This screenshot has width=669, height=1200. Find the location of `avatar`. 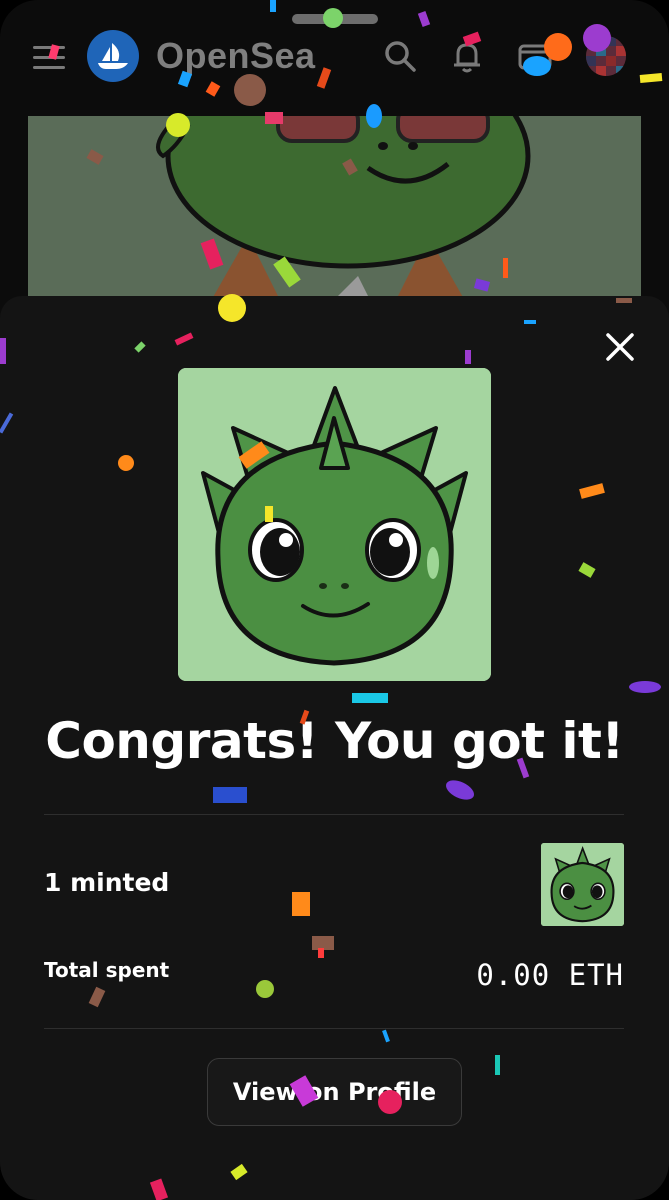

avatar is located at coordinates (606, 56).